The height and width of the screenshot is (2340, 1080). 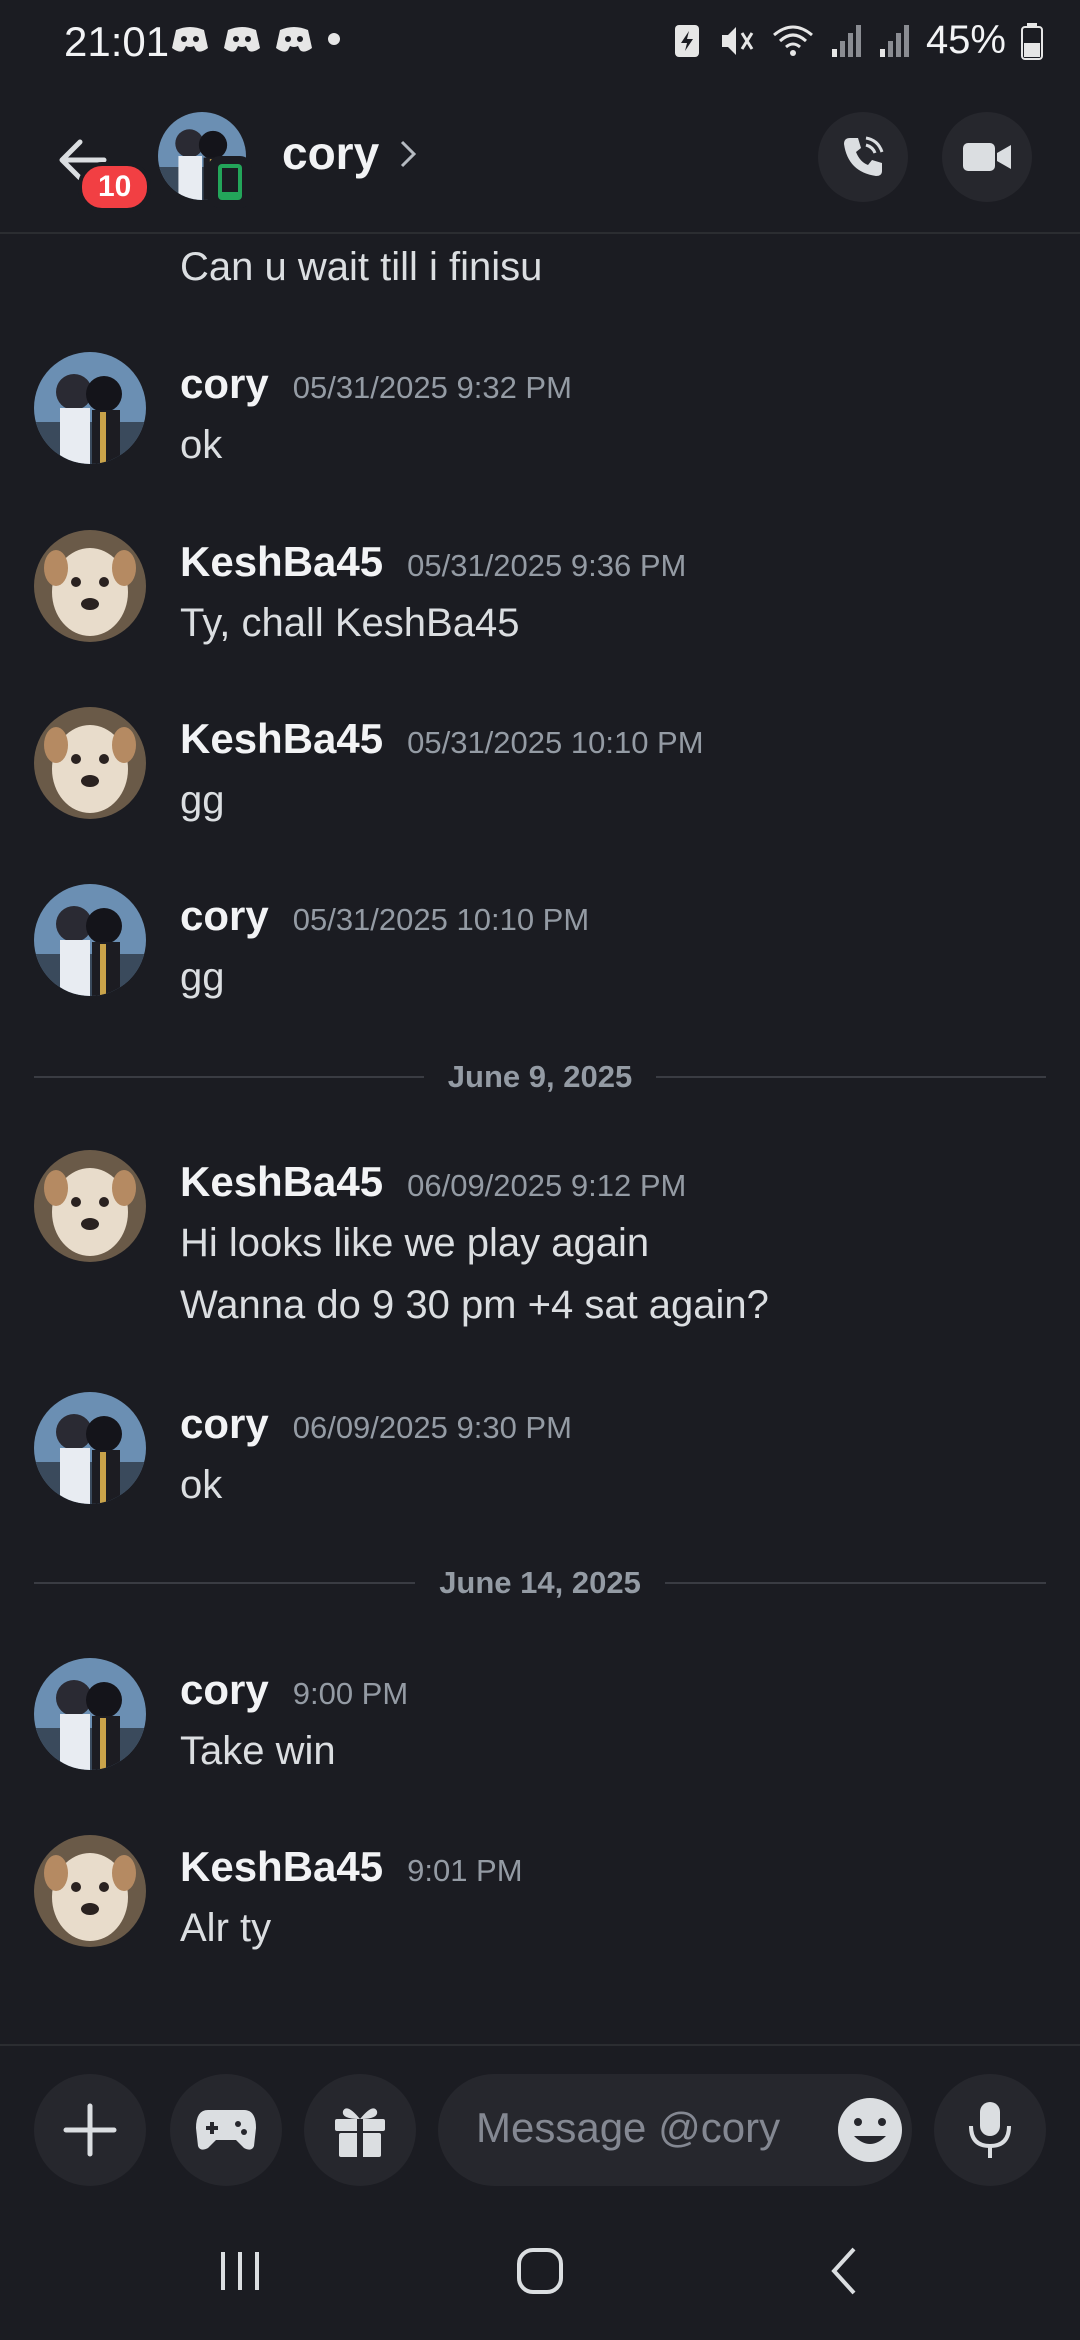 I want to click on activities-button, so click(x=226, y=2130).